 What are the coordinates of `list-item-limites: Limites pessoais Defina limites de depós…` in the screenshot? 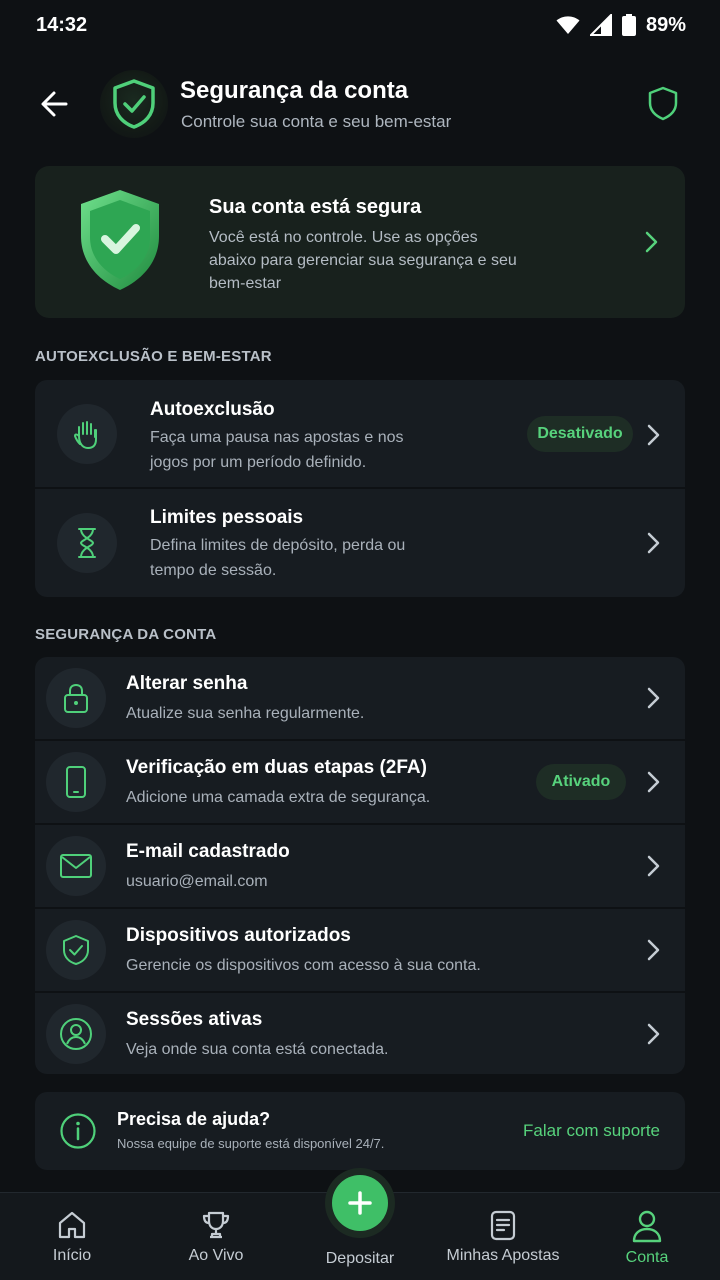 It's located at (360, 543).